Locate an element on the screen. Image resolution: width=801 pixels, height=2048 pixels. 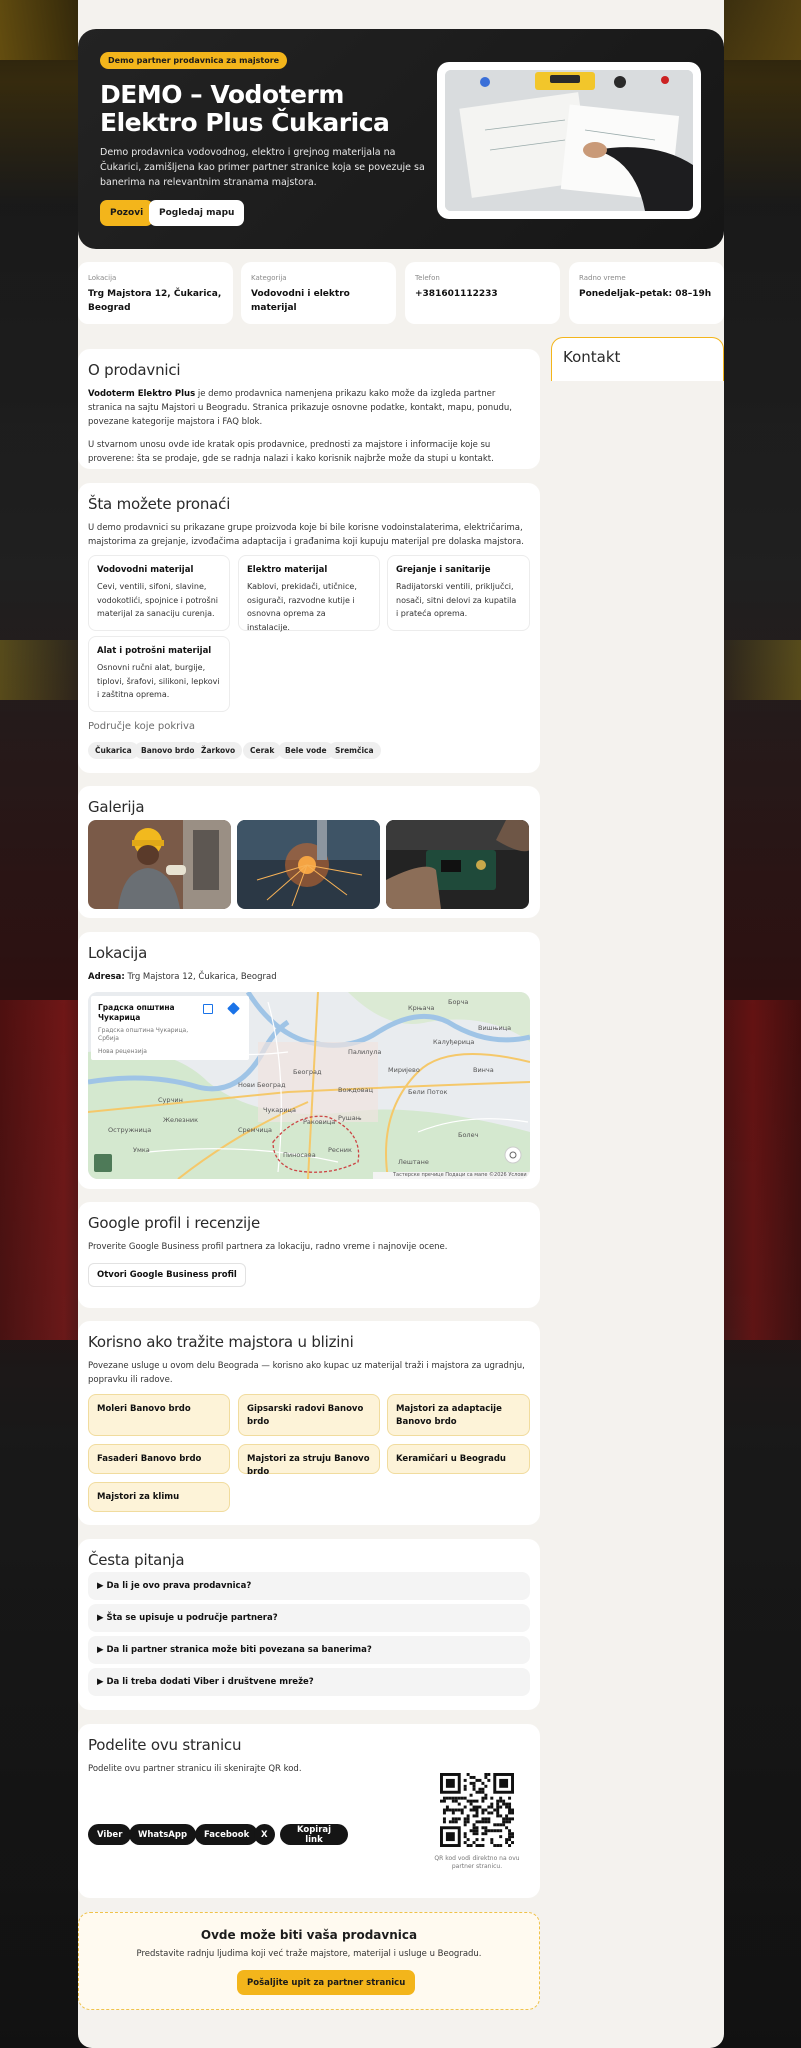
area-chip: Čukarica is located at coordinates (113, 750).